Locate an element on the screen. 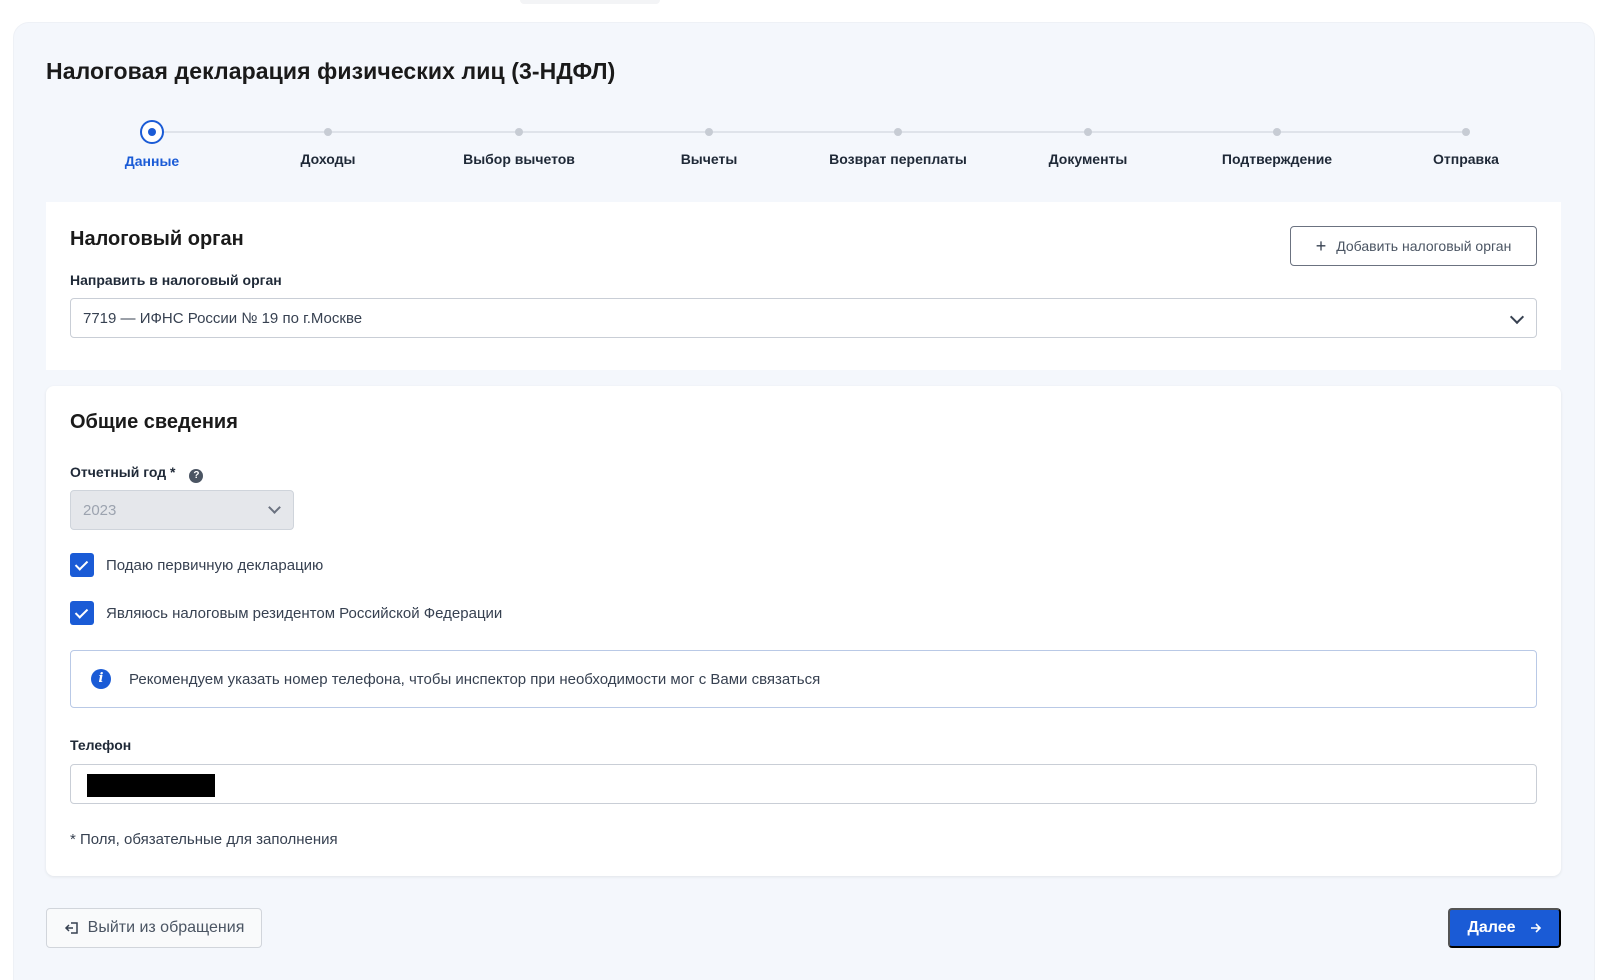 The image size is (1609, 980). step-refund: Возврат переплаты is located at coordinates (898, 141).